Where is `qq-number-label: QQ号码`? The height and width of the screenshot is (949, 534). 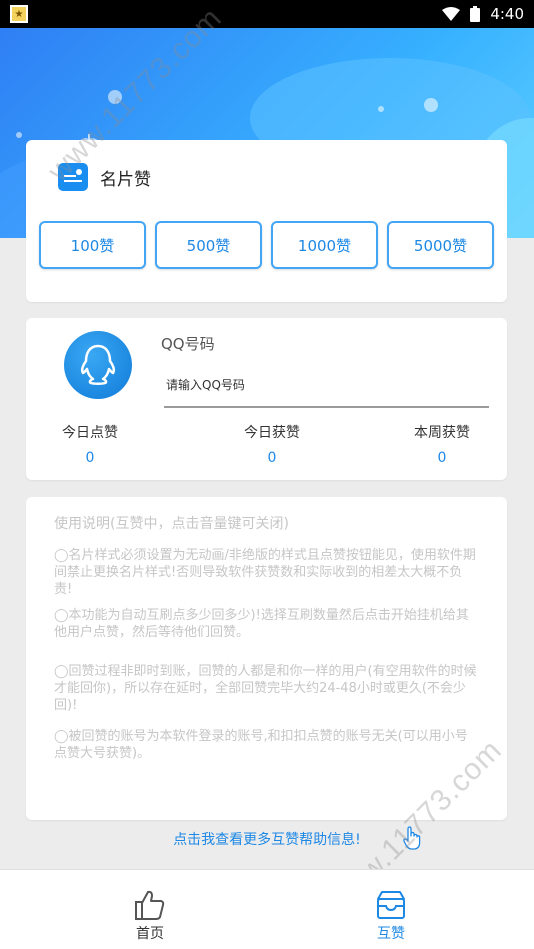 qq-number-label: QQ号码 is located at coordinates (188, 344).